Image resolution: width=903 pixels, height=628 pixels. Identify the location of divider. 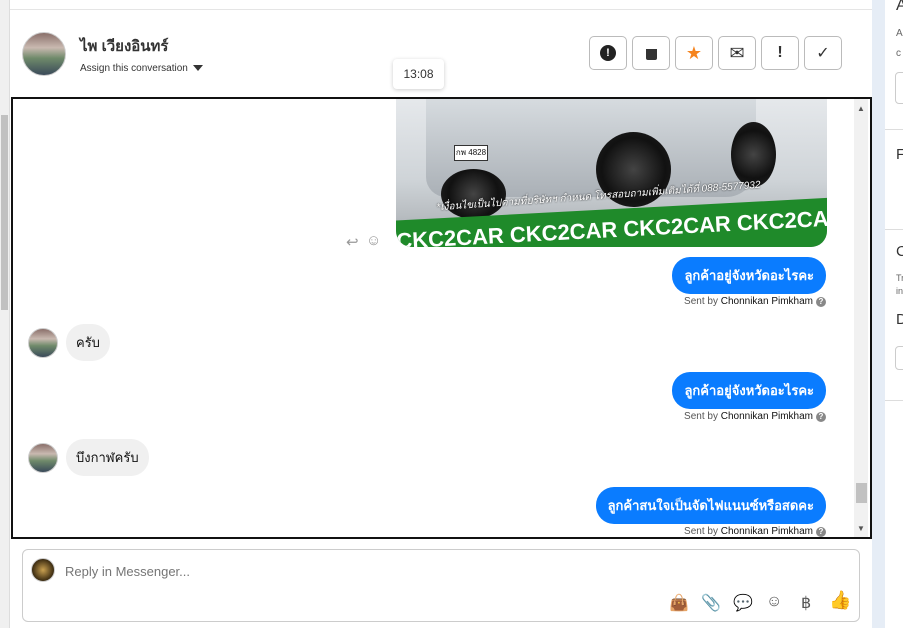
(441, 9).